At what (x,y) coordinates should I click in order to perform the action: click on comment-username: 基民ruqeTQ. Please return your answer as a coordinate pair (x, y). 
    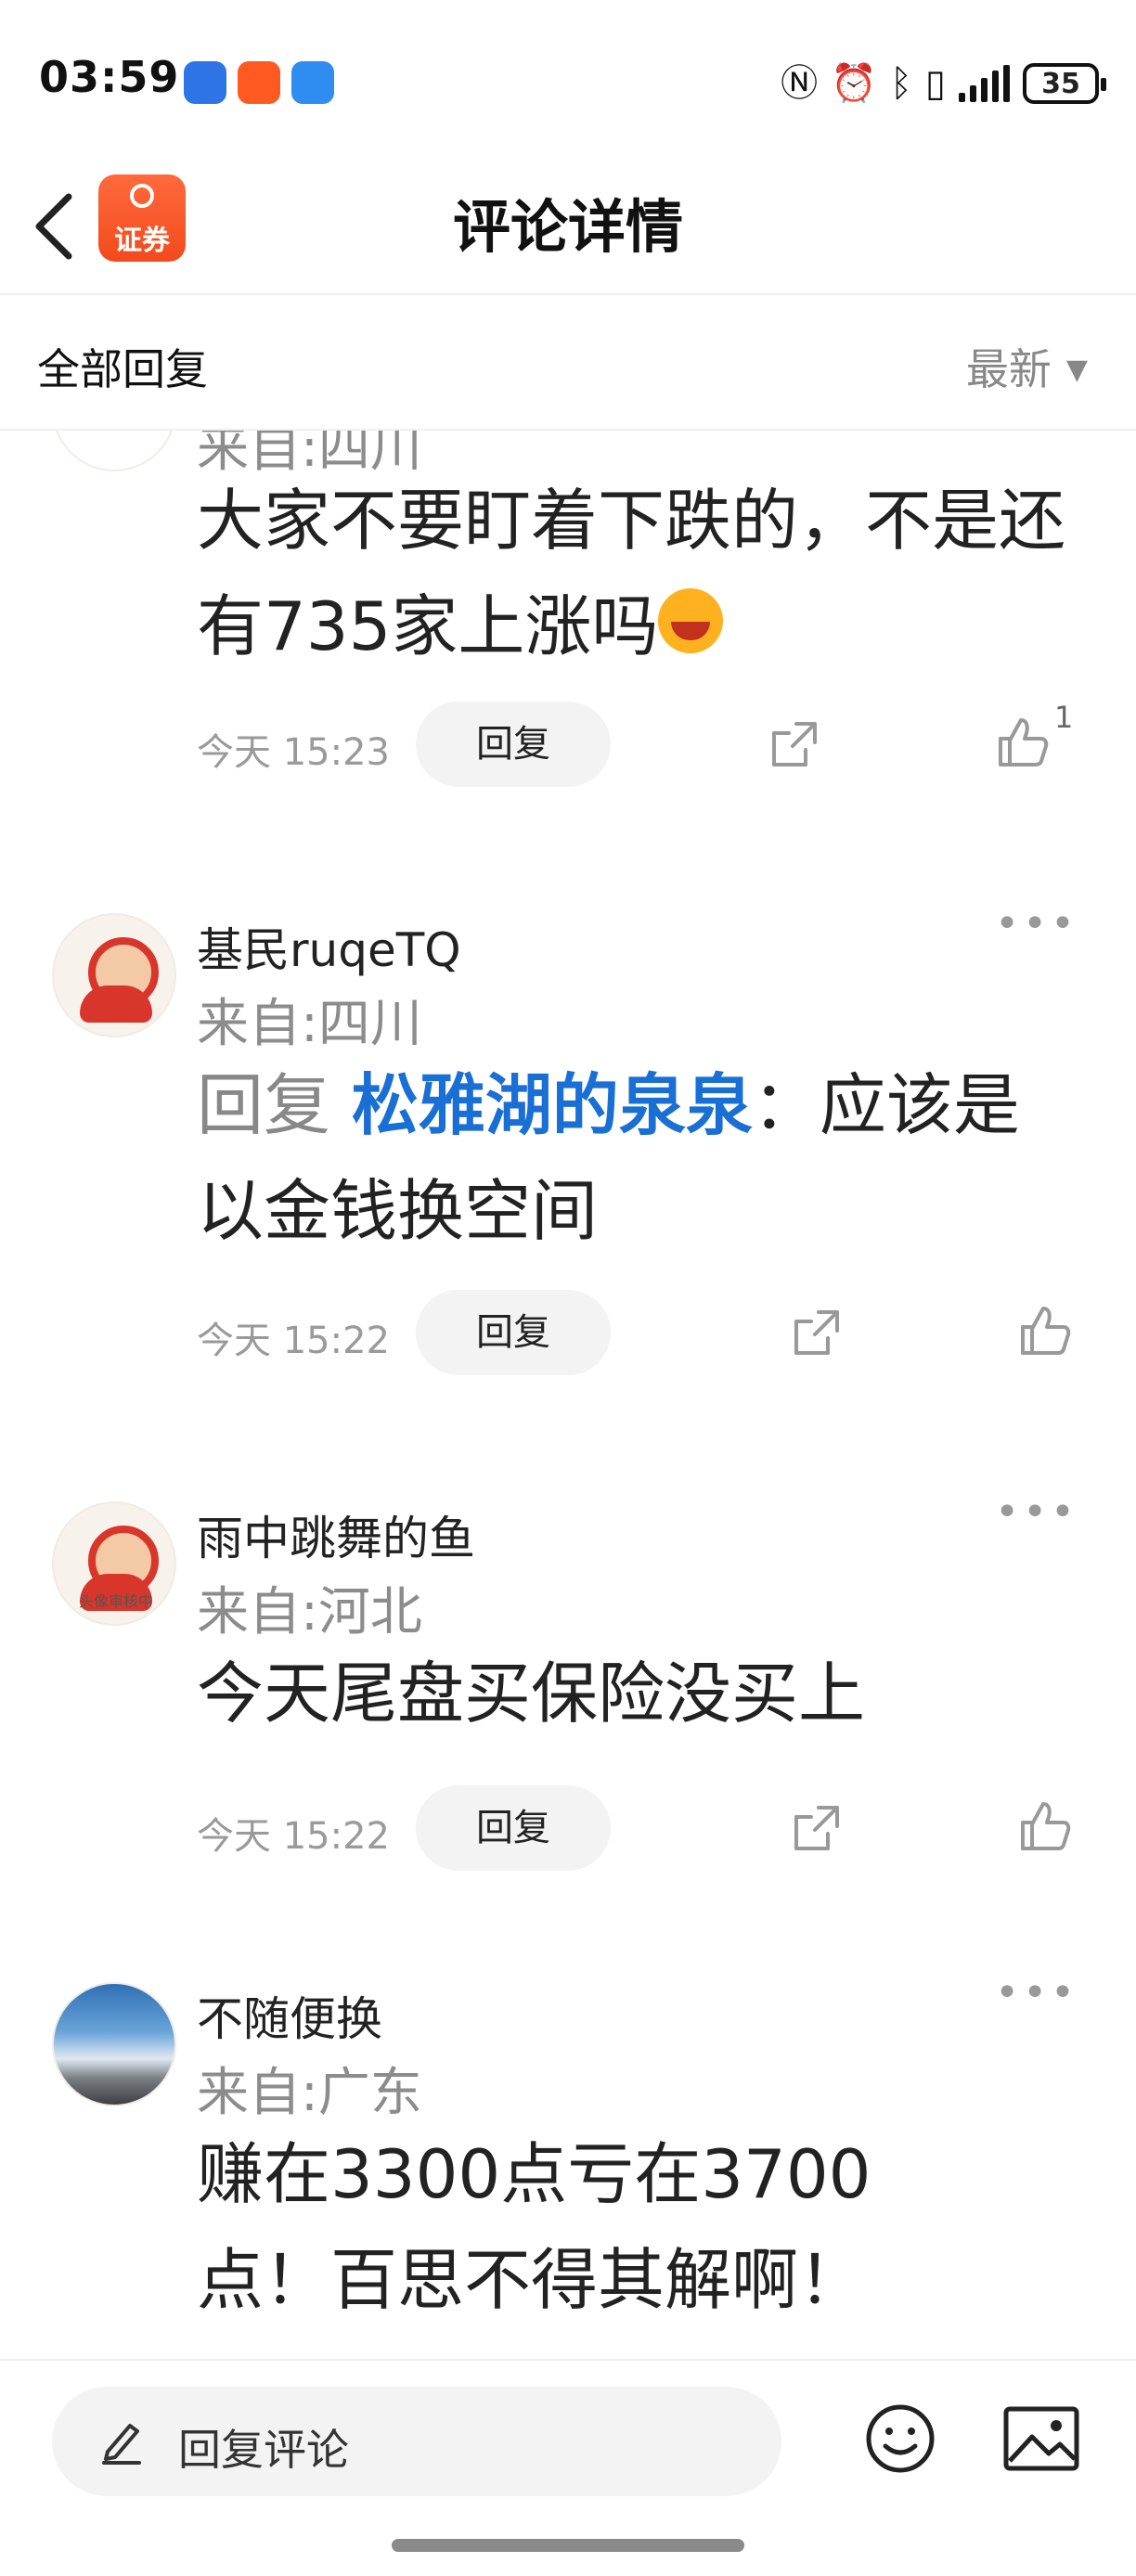
    Looking at the image, I should click on (329, 946).